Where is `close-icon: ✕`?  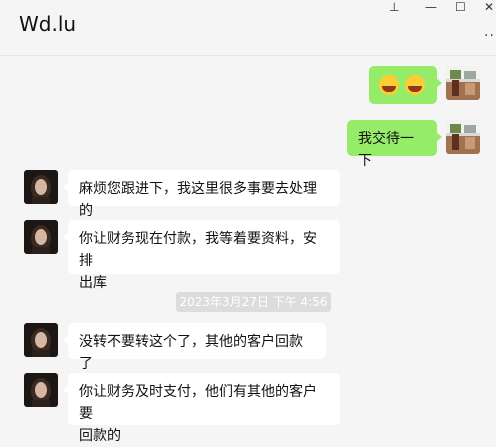
close-icon: ✕ is located at coordinates (490, 7).